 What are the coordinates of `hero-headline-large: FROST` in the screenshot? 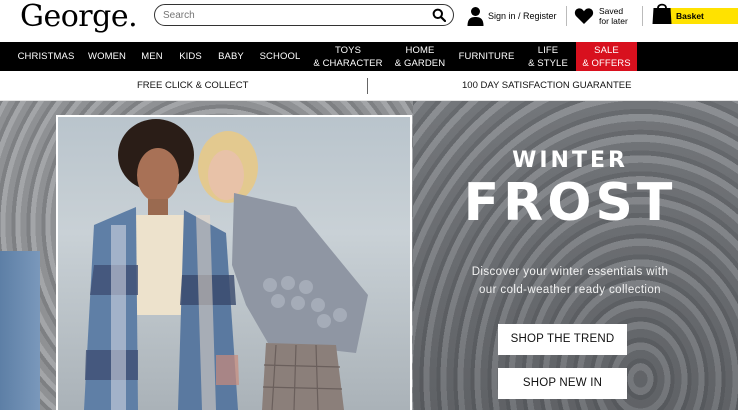 It's located at (570, 203).